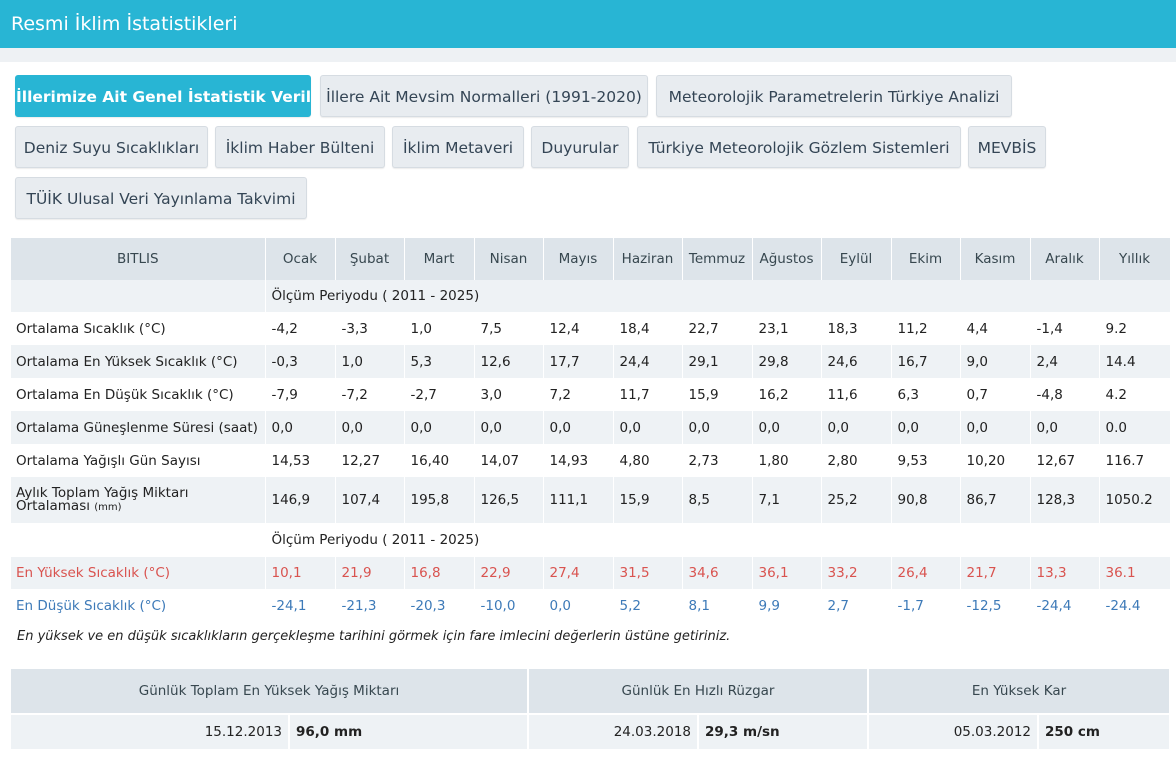 This screenshot has width=1176, height=761. Describe the element at coordinates (439, 573) in the screenshot. I see `max-temp-cell: 16,8` at that location.